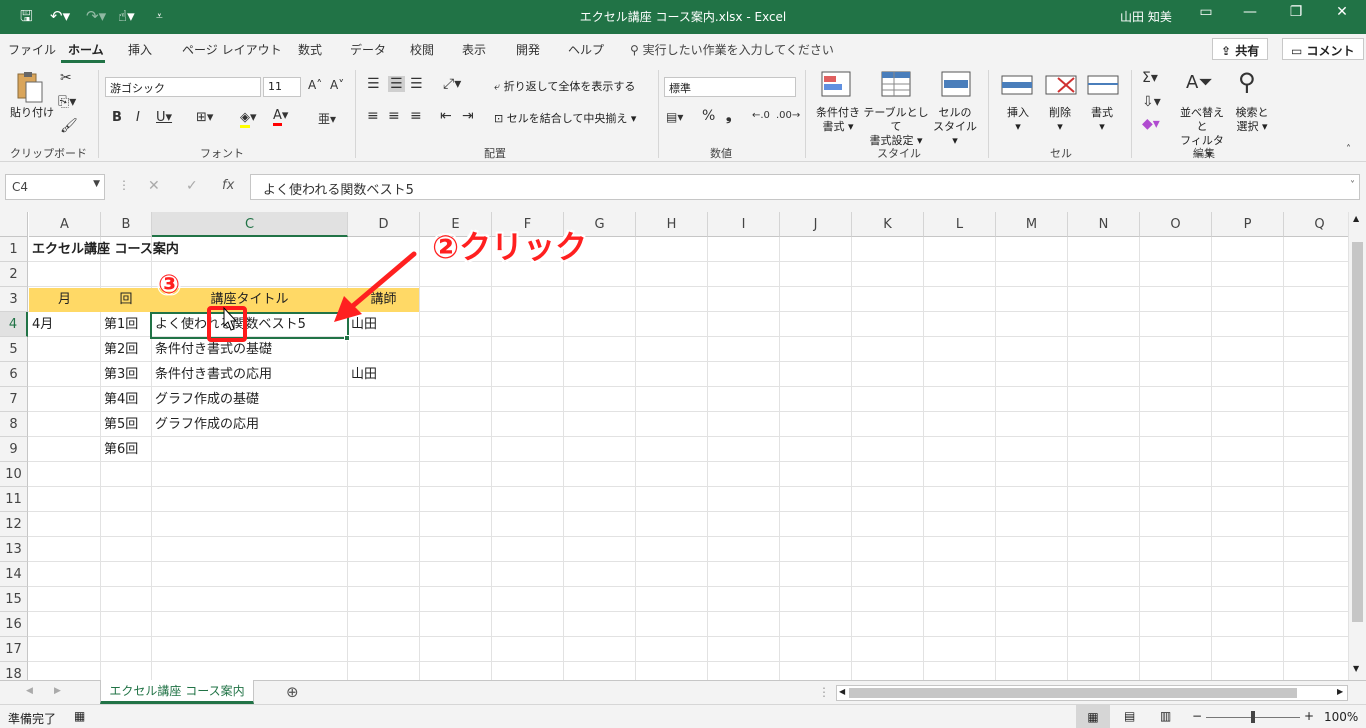 This screenshot has width=1366, height=728. What do you see at coordinates (383, 374) in the screenshot?
I see `cell-D6: 山田` at bounding box center [383, 374].